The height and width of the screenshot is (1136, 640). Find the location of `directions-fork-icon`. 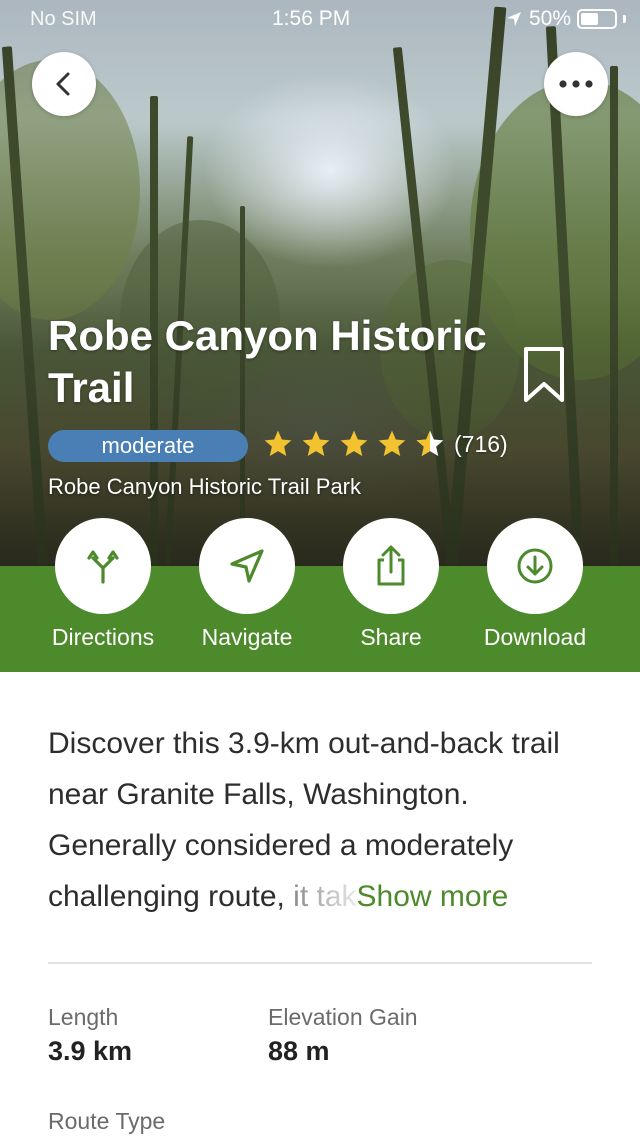

directions-fork-icon is located at coordinates (103, 567).